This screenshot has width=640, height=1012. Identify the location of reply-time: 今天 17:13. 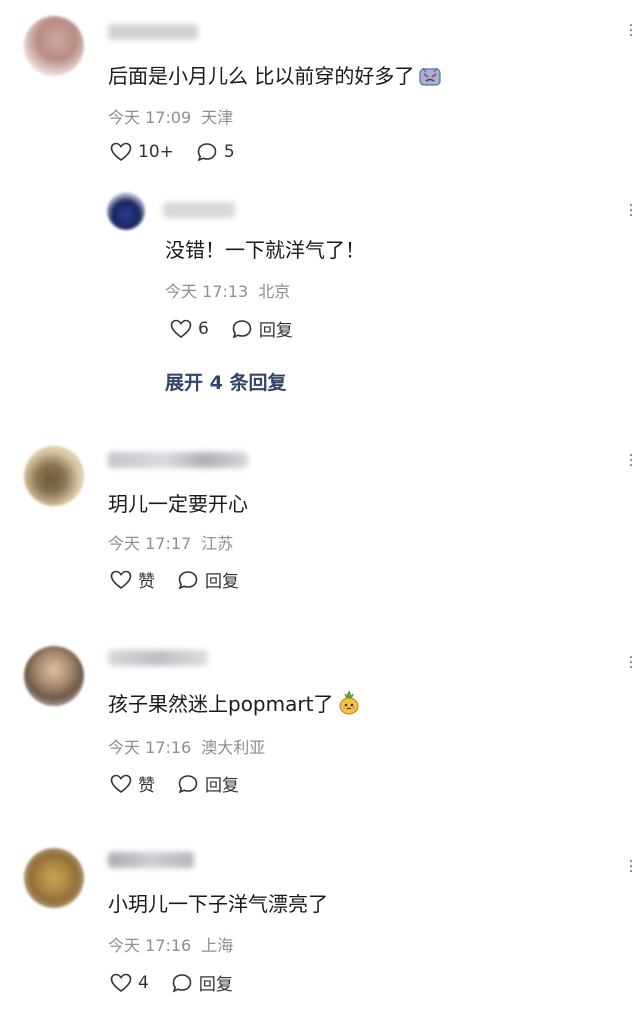
(207, 291).